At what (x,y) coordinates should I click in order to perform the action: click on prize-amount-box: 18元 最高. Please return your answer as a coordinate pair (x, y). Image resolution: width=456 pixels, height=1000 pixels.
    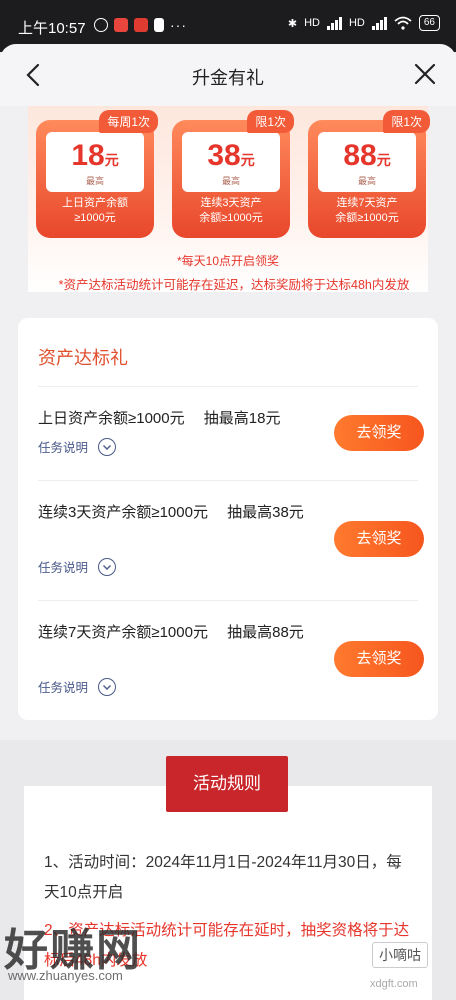
    Looking at the image, I should click on (95, 162).